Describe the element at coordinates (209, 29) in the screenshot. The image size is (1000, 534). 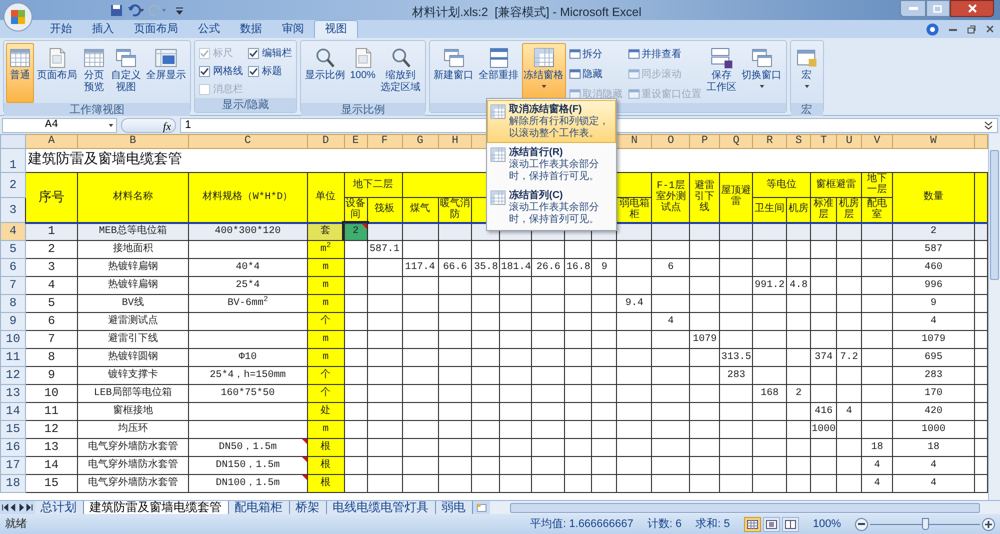
I see `ribbon-tab: 公式` at that location.